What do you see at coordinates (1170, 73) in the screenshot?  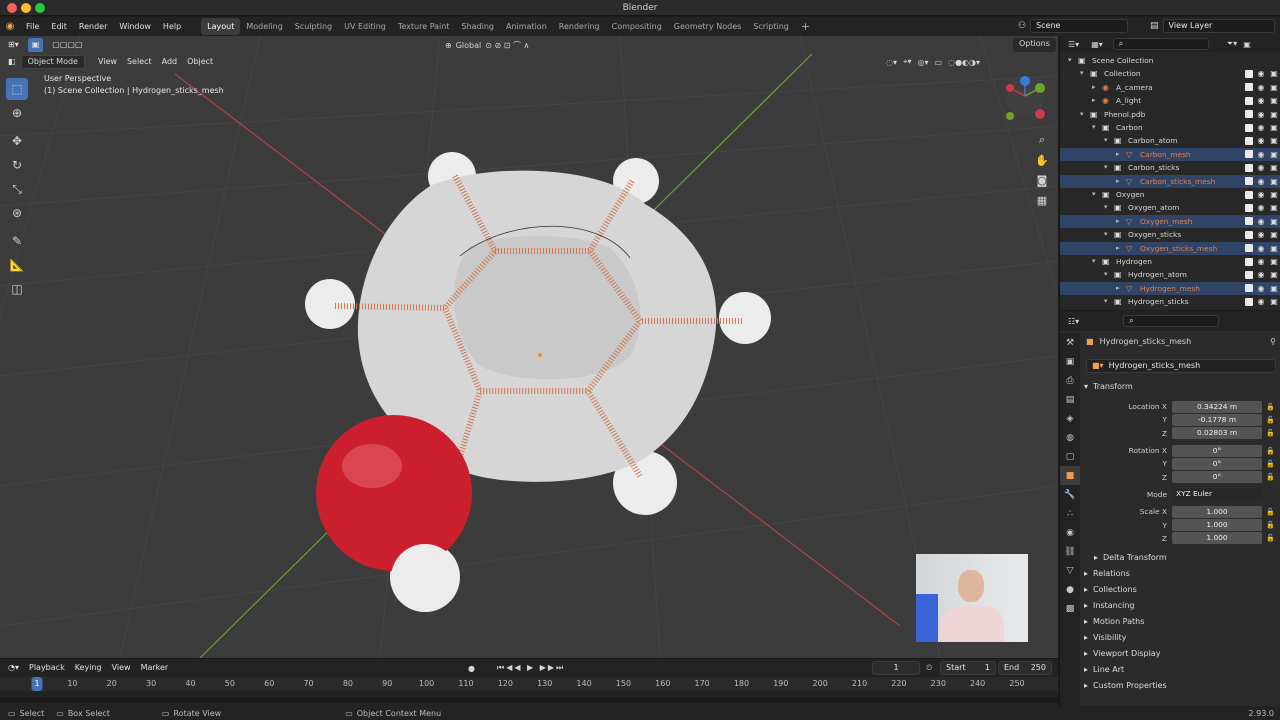 I see `outliner-row: ▾ ▣ Collection ◉ ▣` at bounding box center [1170, 73].